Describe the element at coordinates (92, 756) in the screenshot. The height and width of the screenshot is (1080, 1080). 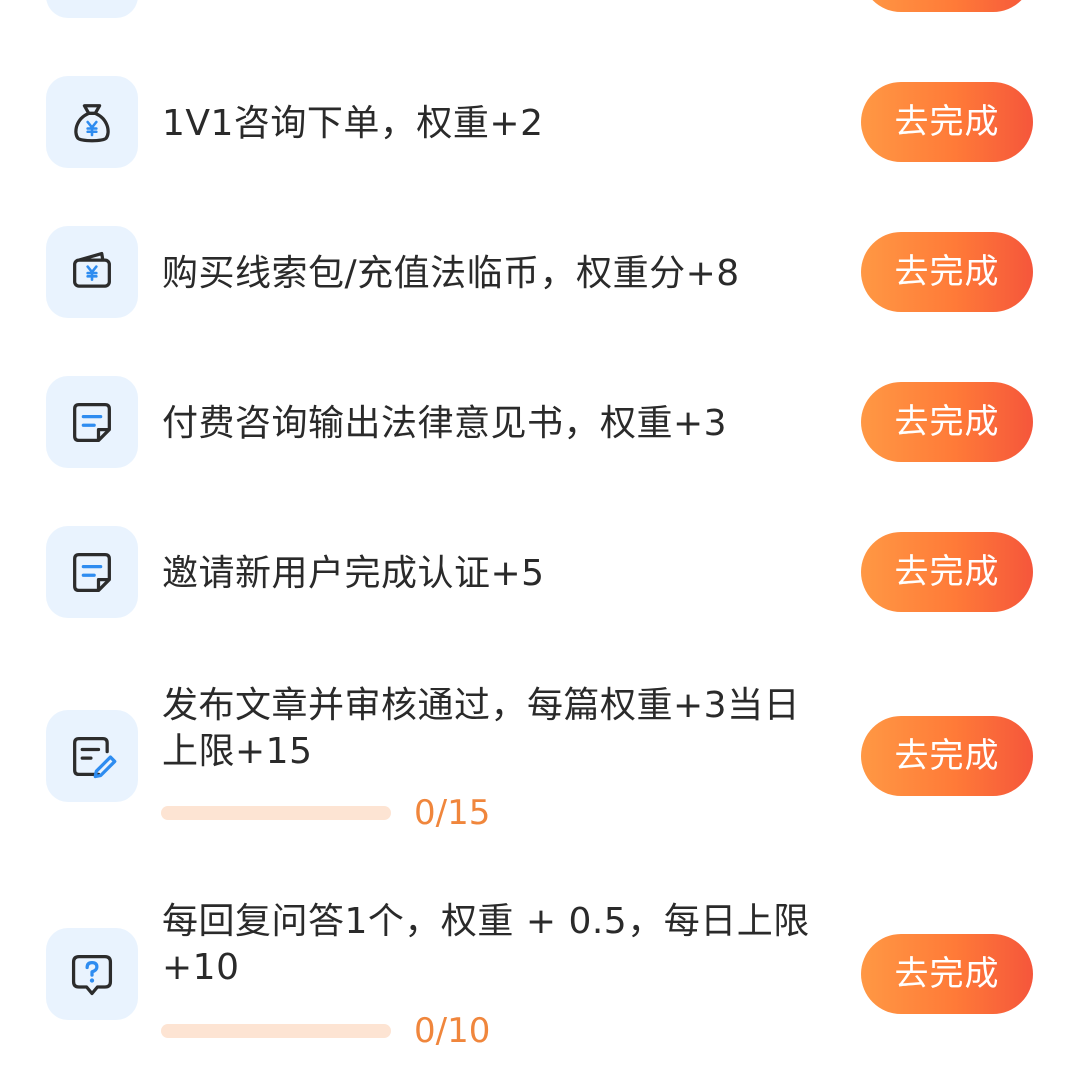
I see `edit-document-icon` at that location.